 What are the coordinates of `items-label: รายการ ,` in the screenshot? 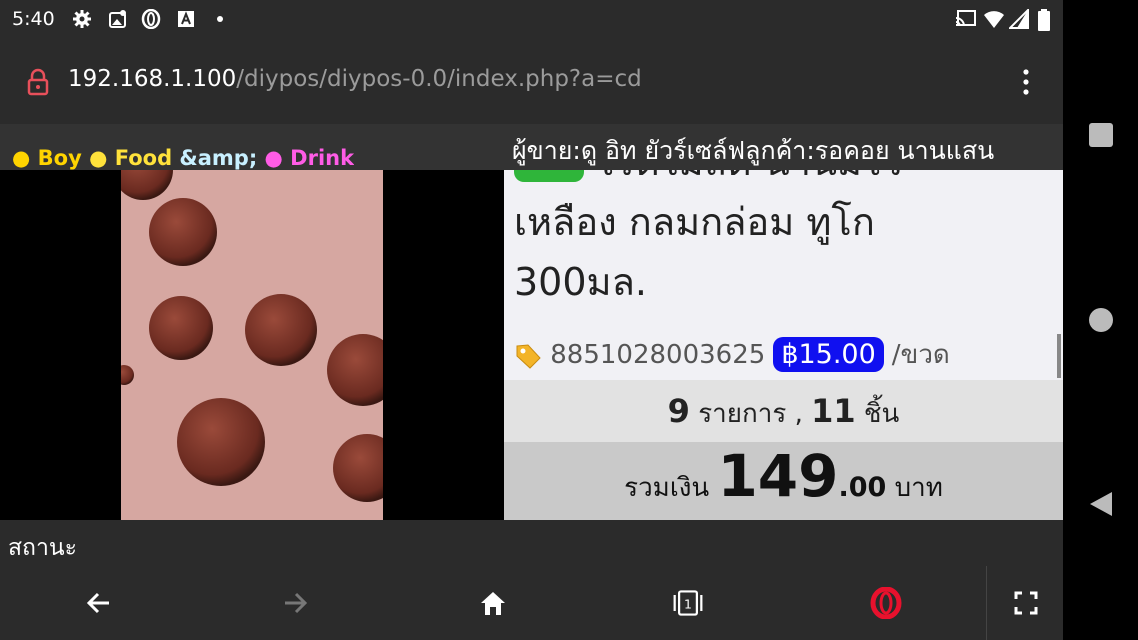 It's located at (750, 414).